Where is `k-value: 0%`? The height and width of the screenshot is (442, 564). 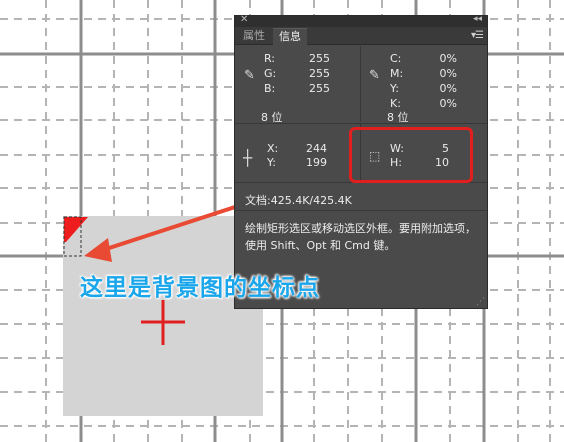 k-value: 0% is located at coordinates (448, 103).